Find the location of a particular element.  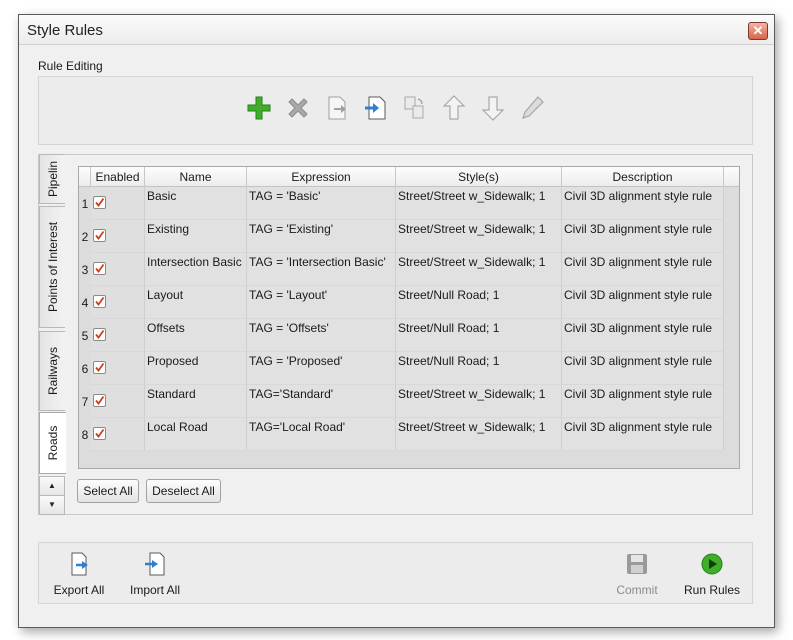

export-all-label: Export All is located at coordinates (79, 590).